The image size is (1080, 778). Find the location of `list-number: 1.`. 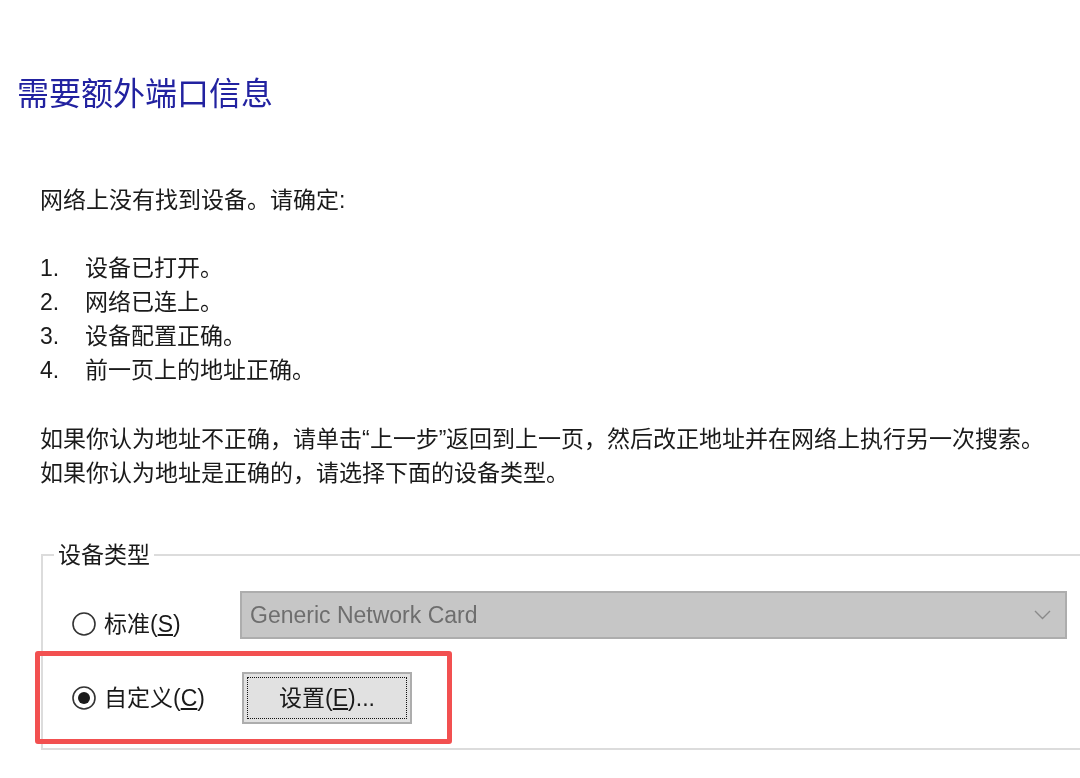

list-number: 1. is located at coordinates (50, 268).